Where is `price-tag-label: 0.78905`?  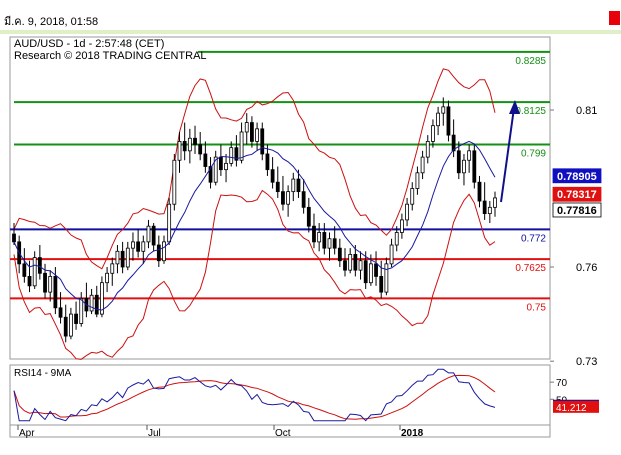
price-tag-label: 0.78905 is located at coordinates (577, 177).